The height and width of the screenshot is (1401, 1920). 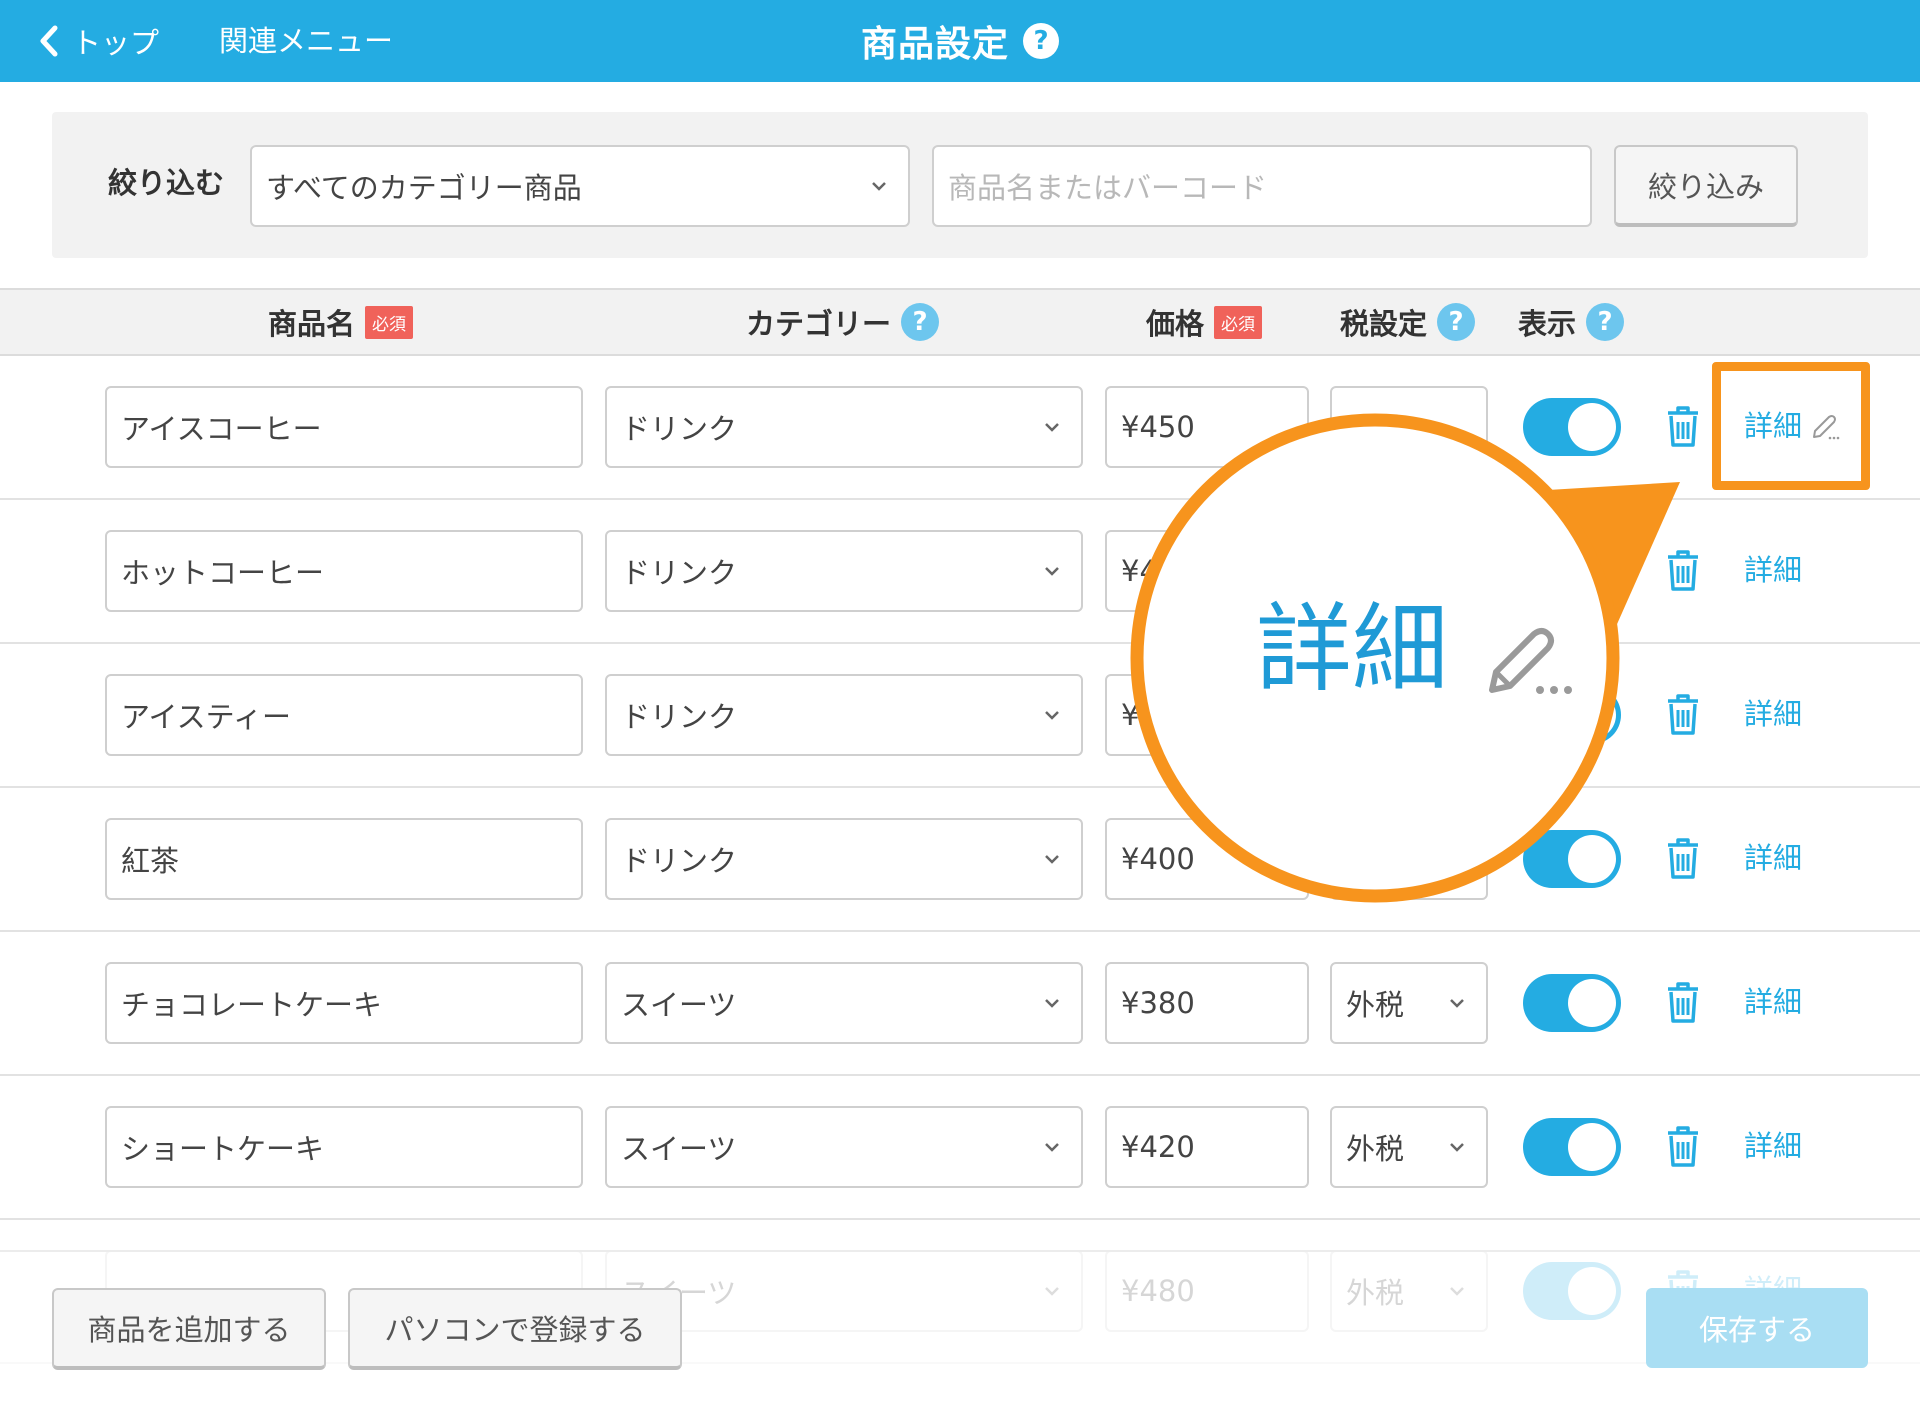 I want to click on column-tax: 税設定 ?, so click(x=1408, y=322).